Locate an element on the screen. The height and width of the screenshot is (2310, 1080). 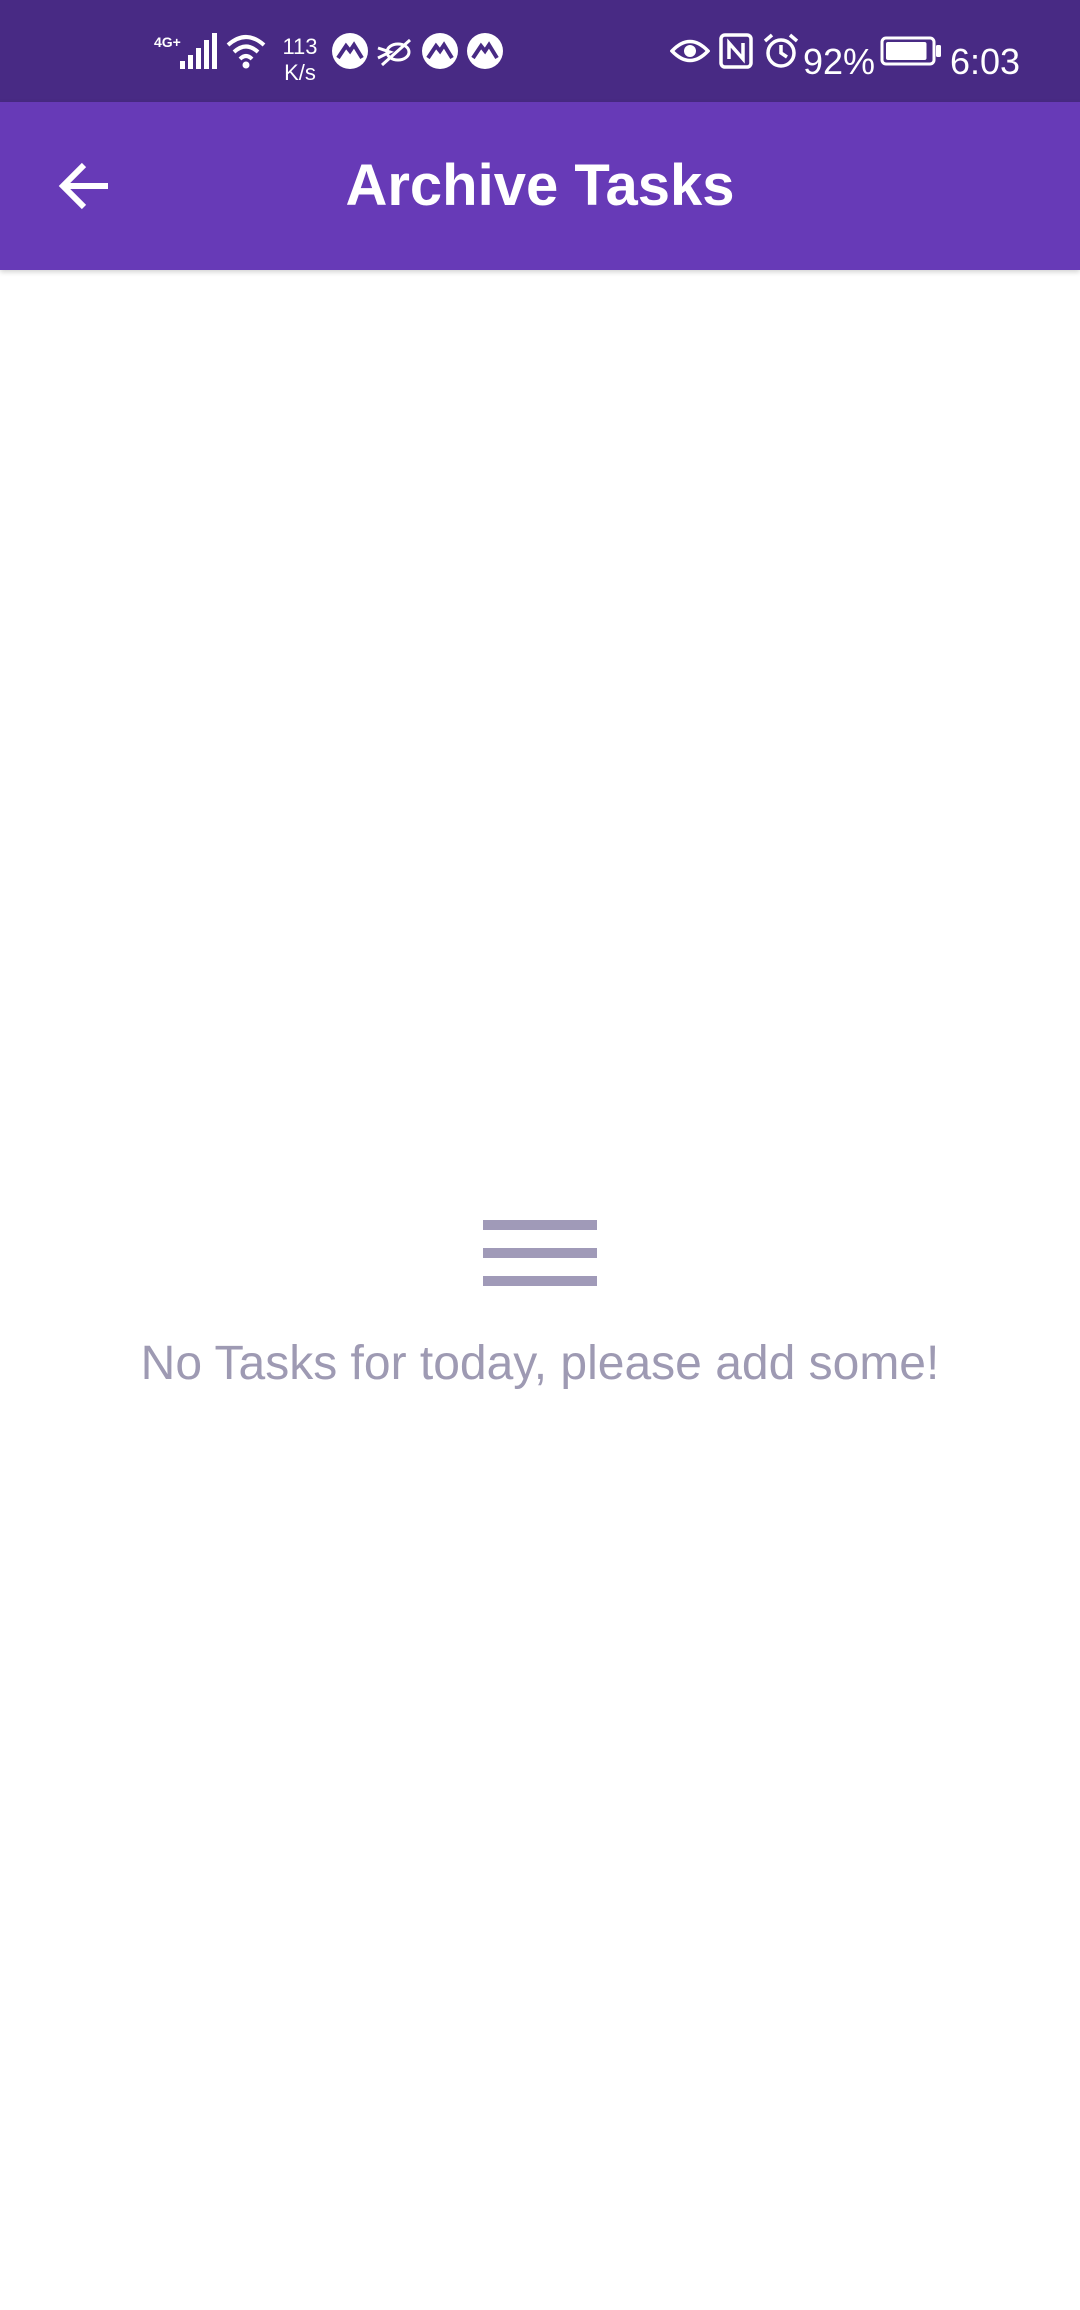
arrow-left-icon is located at coordinates (83, 186).